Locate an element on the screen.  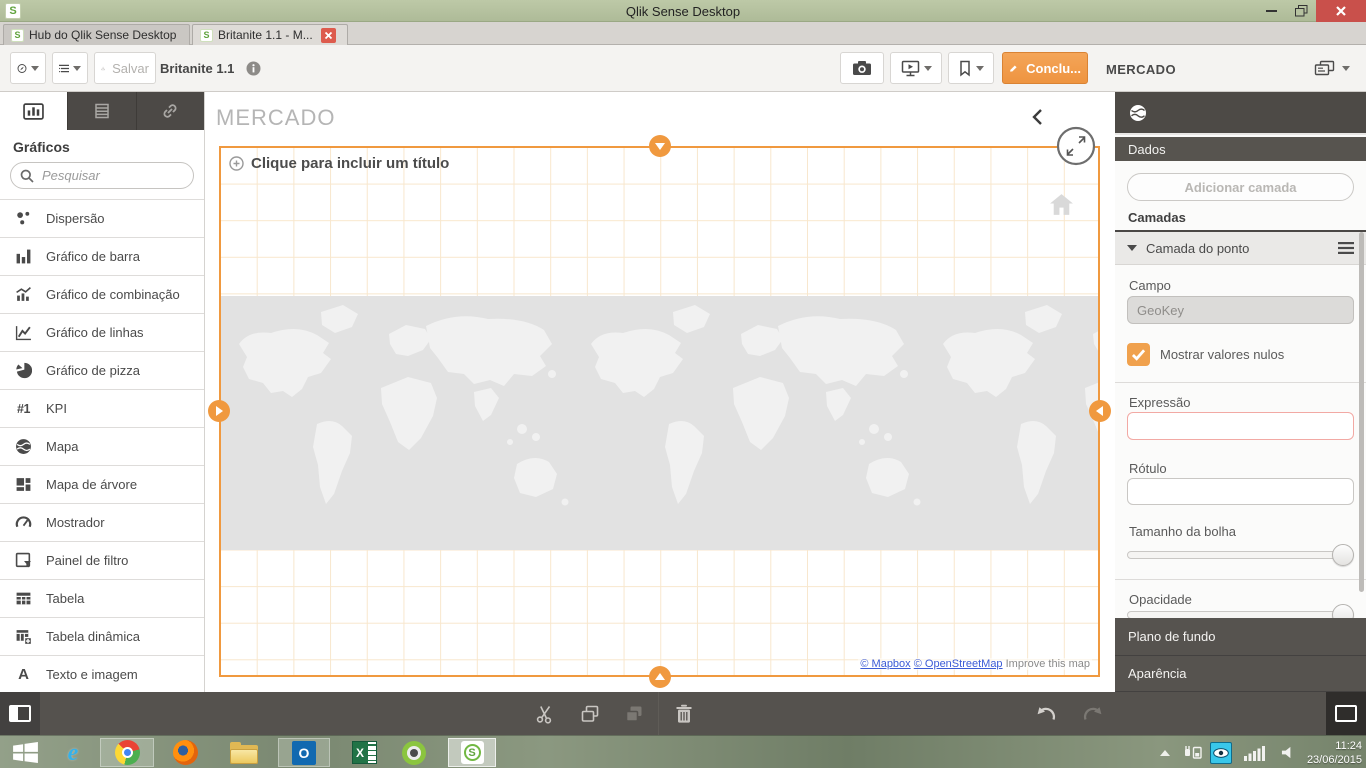
label-label: Rótulo is located at coordinates (1148, 468).